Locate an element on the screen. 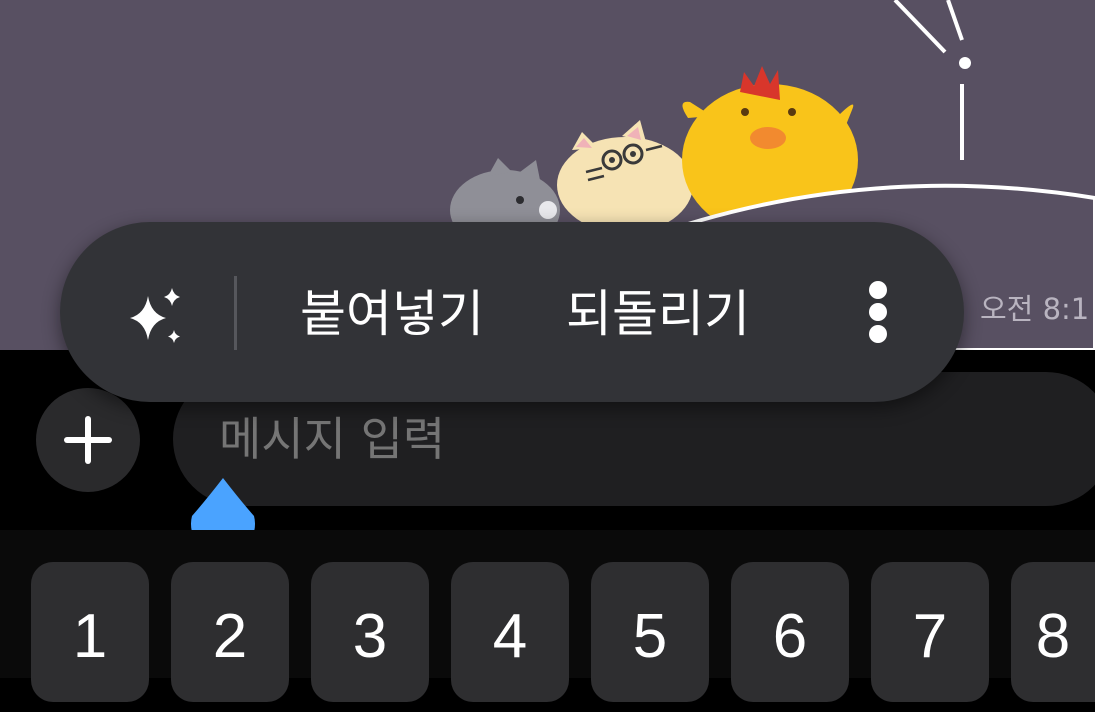 This screenshot has width=1095, height=712. key-2: 2 is located at coordinates (230, 632).